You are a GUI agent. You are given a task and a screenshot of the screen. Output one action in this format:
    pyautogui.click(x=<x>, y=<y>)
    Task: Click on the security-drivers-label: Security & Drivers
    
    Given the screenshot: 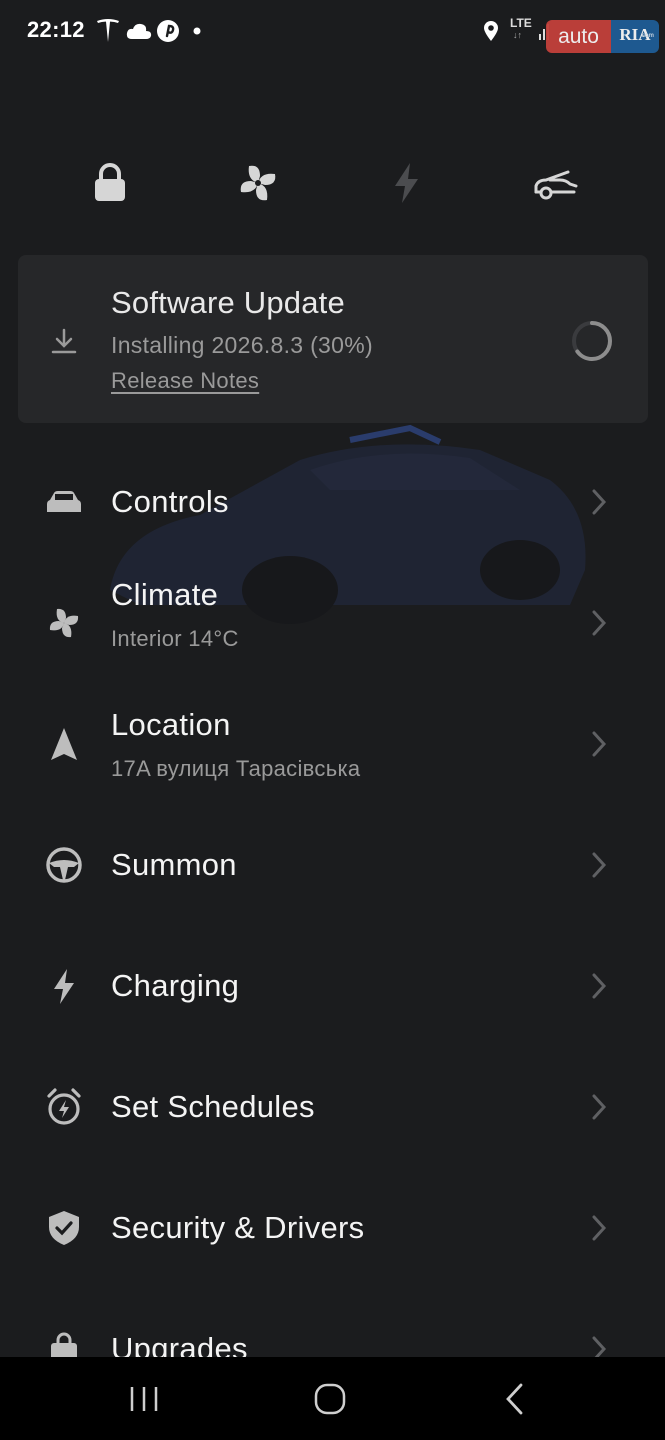 What is the action you would take?
    pyautogui.click(x=238, y=1227)
    